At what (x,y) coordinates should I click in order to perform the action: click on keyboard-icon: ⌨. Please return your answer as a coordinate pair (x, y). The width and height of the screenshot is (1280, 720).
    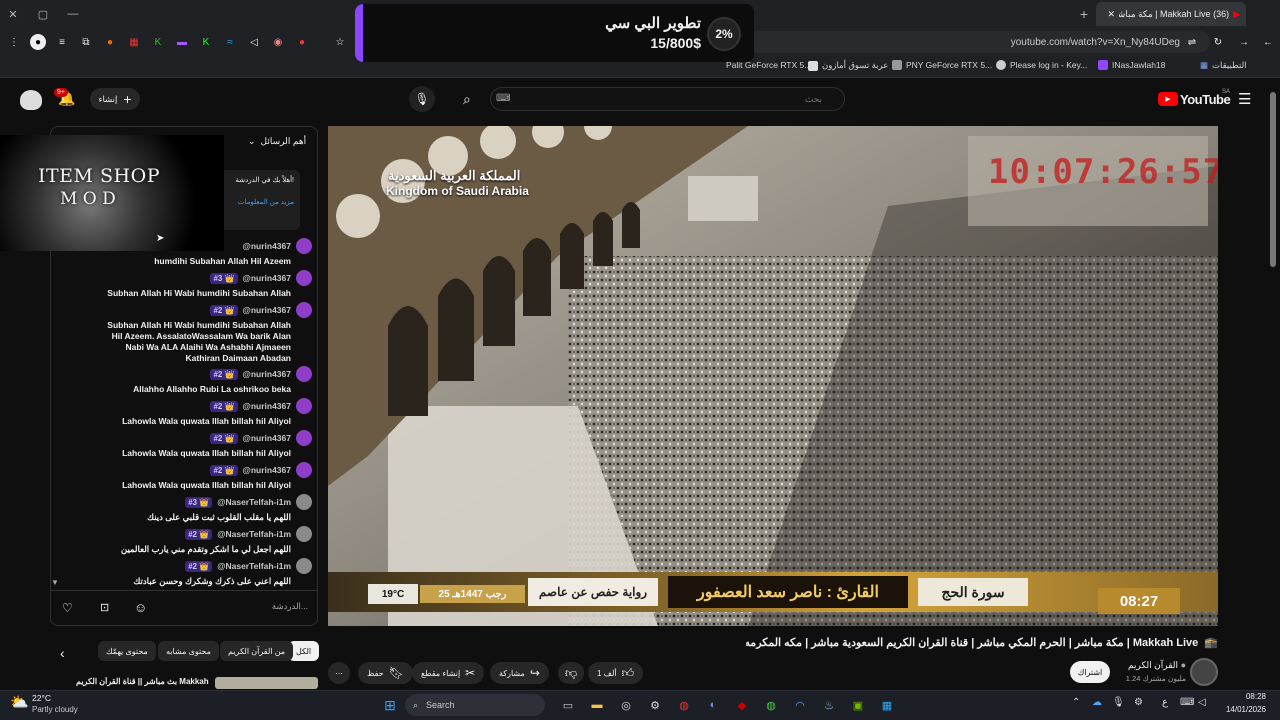
    Looking at the image, I should click on (503, 98).